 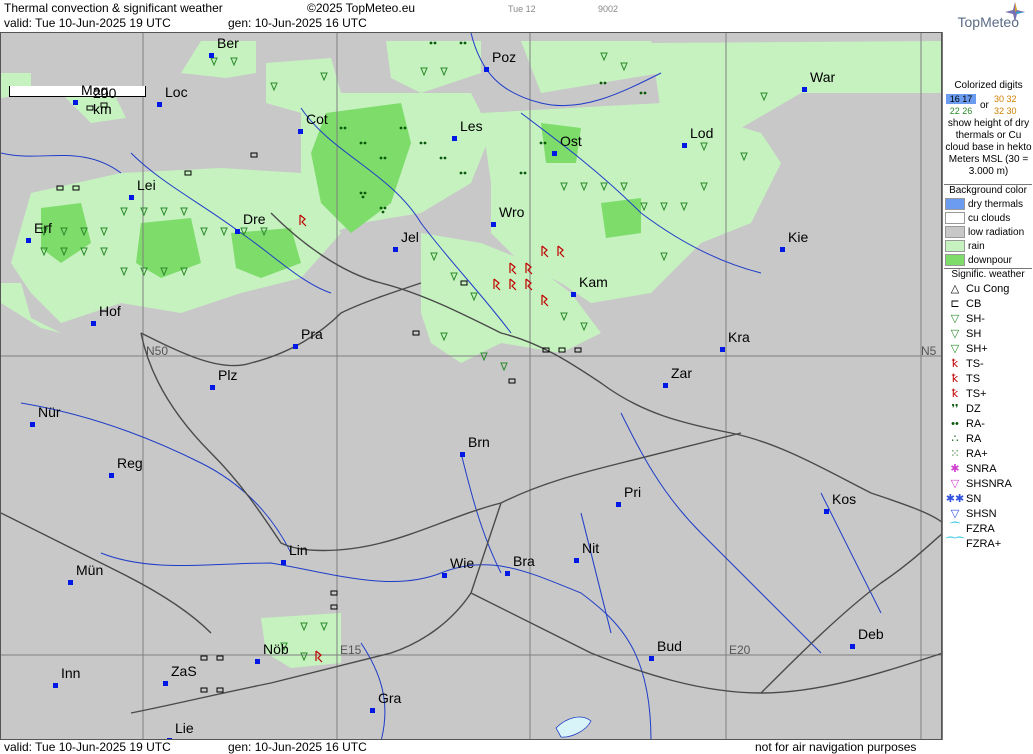 I want to click on legend-item-ra-heavy: ⁙ RA+, so click(x=988, y=453).